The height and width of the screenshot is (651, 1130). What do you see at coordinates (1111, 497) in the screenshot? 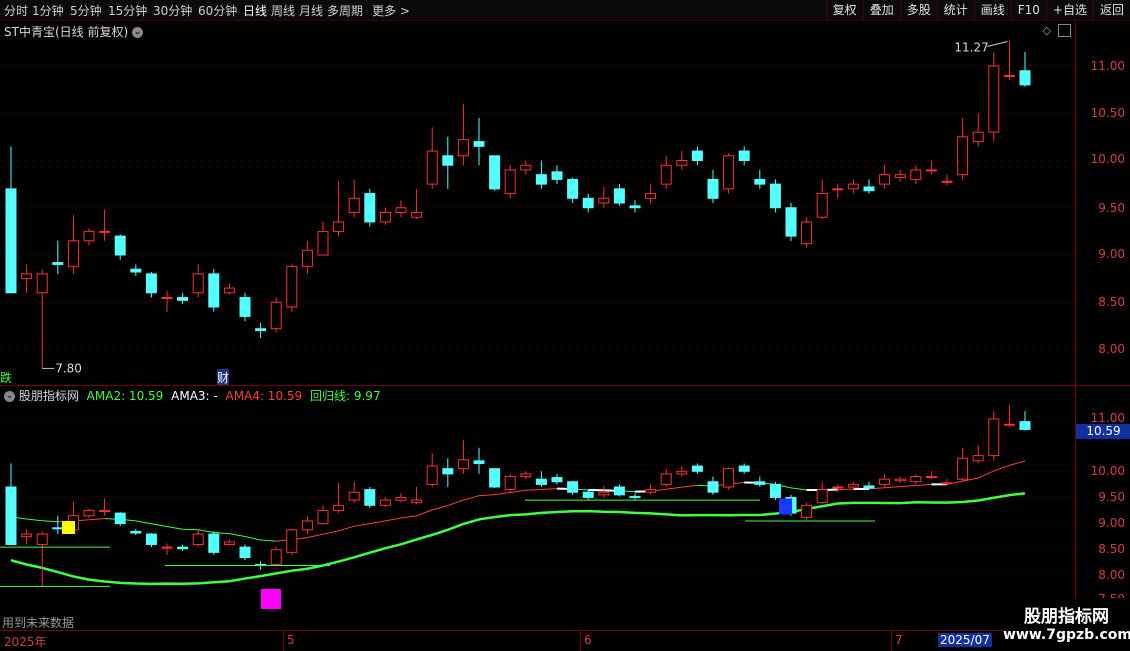
I see `y-tick: 9.50` at bounding box center [1111, 497].